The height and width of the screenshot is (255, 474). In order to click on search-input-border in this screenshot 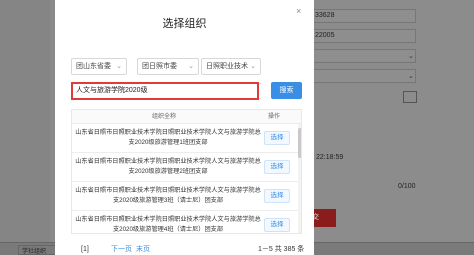, I will do `click(260, 91)`.